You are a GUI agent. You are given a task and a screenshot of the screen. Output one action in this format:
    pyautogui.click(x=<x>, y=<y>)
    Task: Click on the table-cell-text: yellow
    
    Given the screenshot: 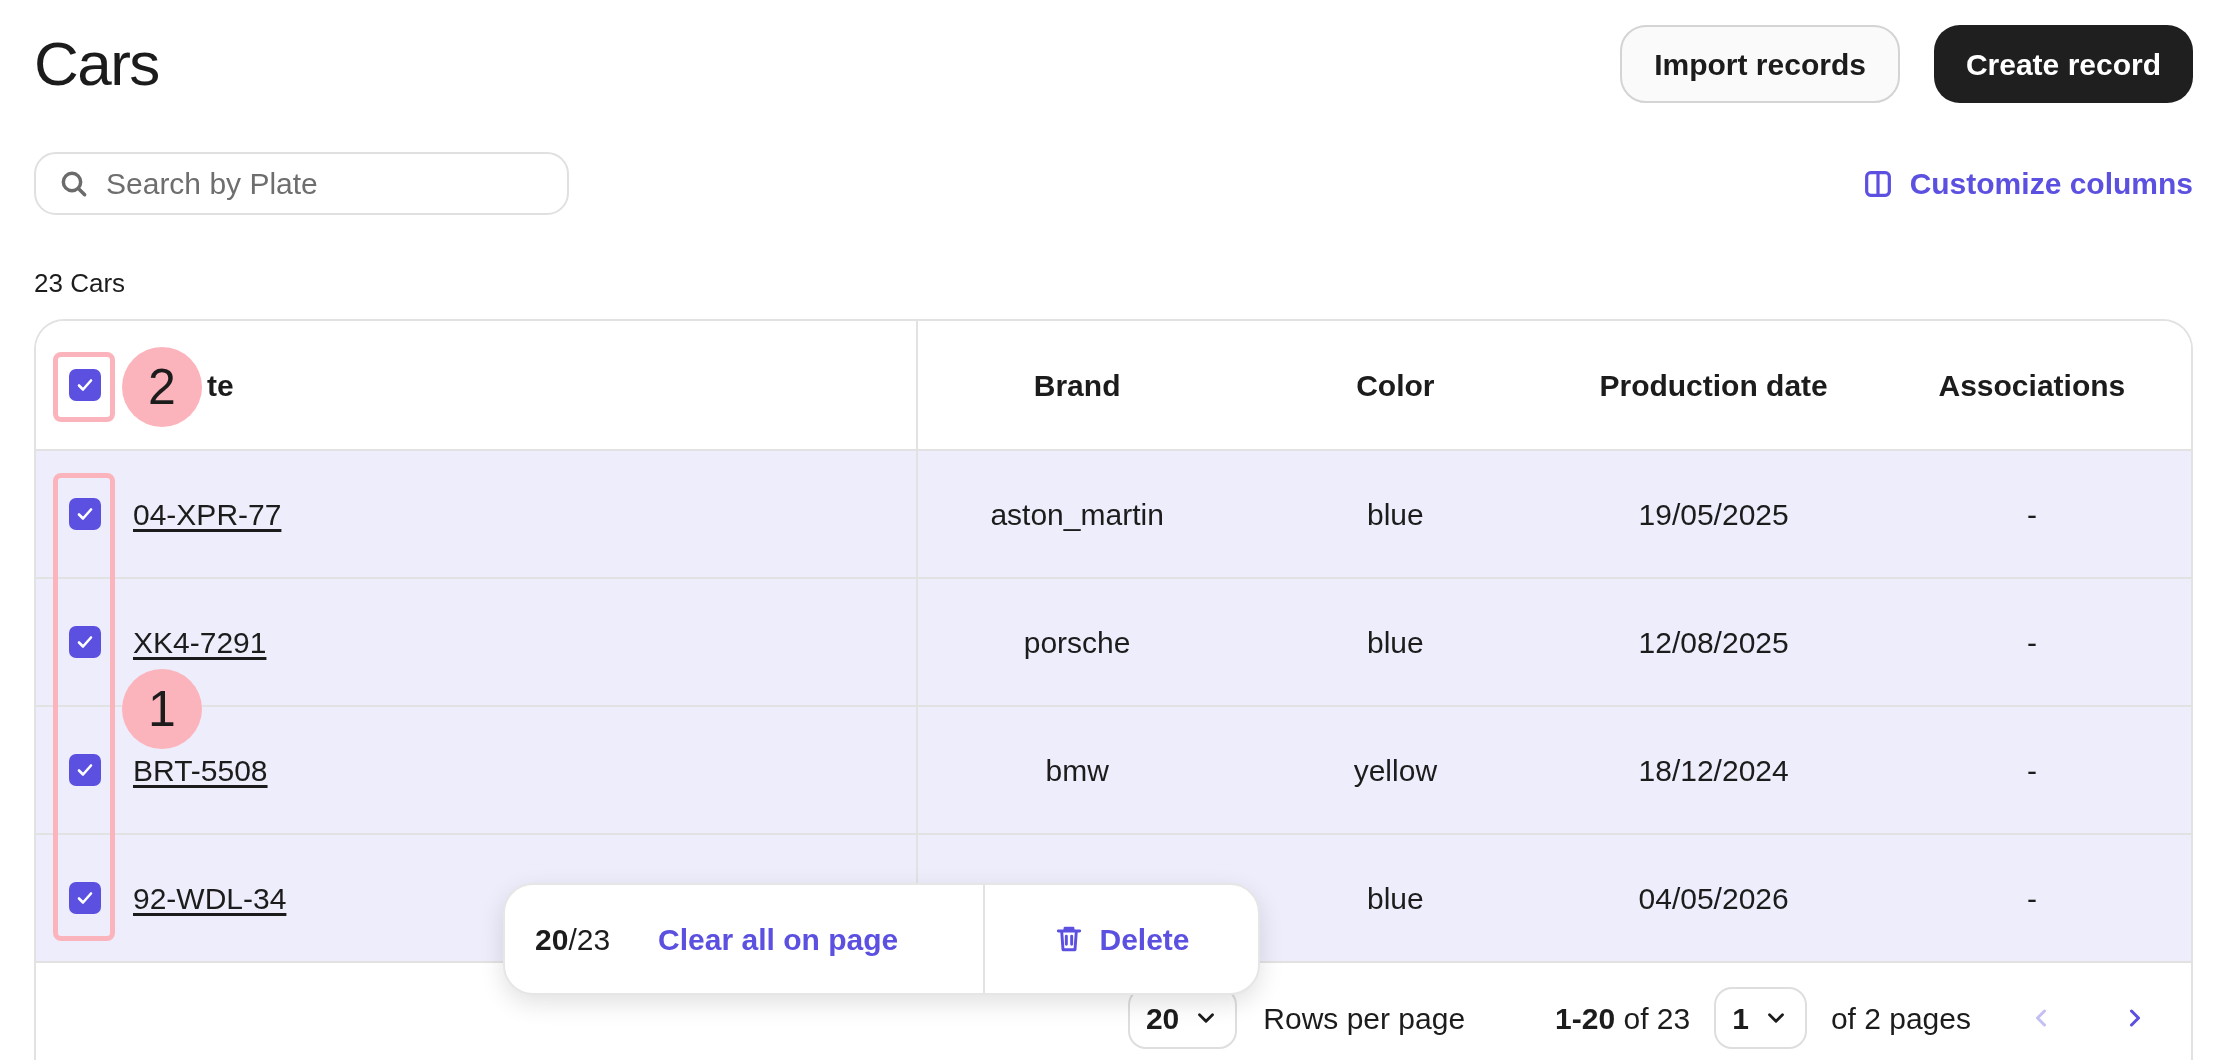 What is the action you would take?
    pyautogui.click(x=1395, y=770)
    